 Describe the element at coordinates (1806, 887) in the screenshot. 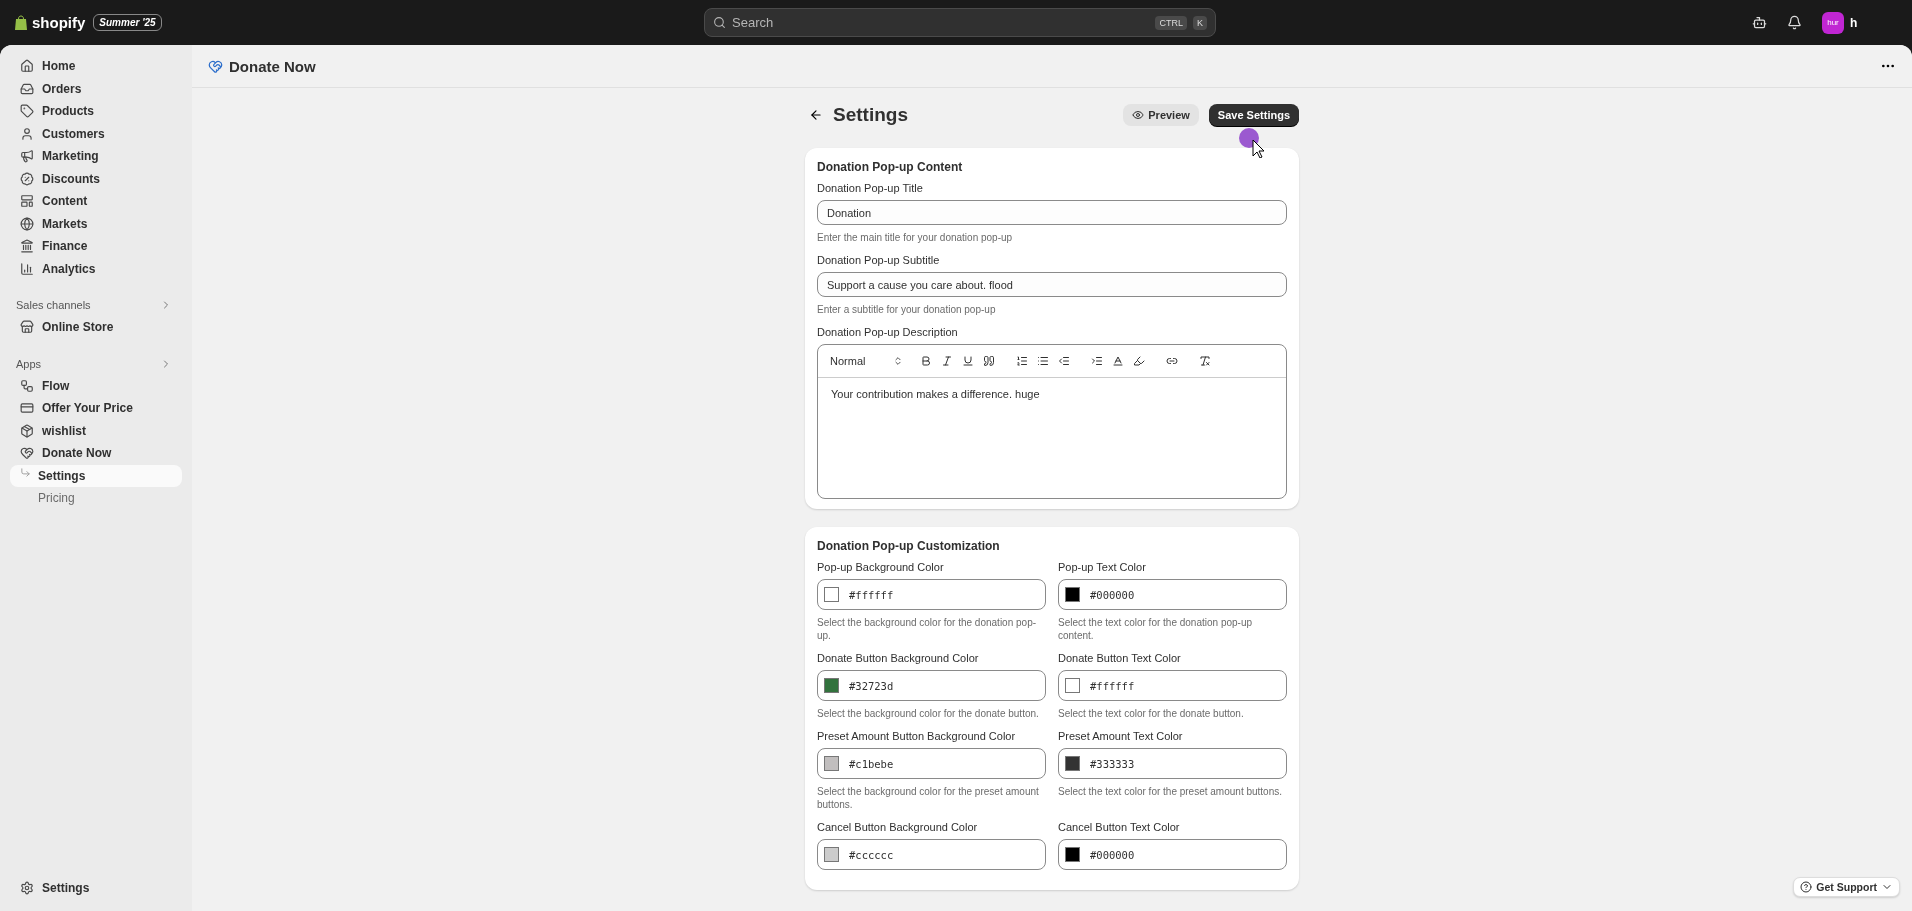

I see `help-icon` at that location.